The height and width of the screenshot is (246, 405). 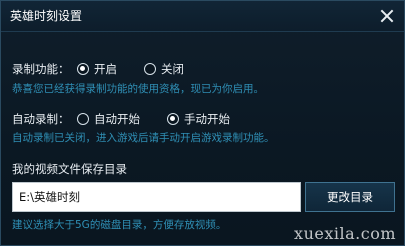 I want to click on manual-start-label: 手动开始, so click(x=207, y=119).